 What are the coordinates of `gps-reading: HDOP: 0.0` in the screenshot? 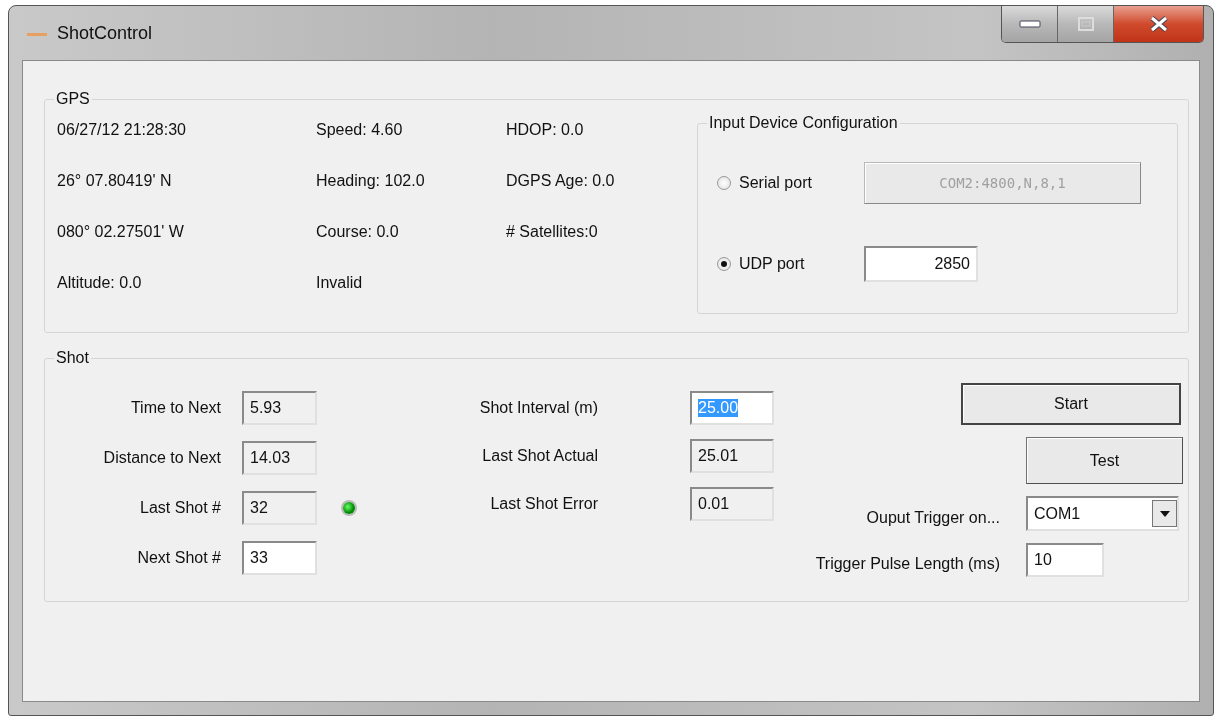 It's located at (545, 130).